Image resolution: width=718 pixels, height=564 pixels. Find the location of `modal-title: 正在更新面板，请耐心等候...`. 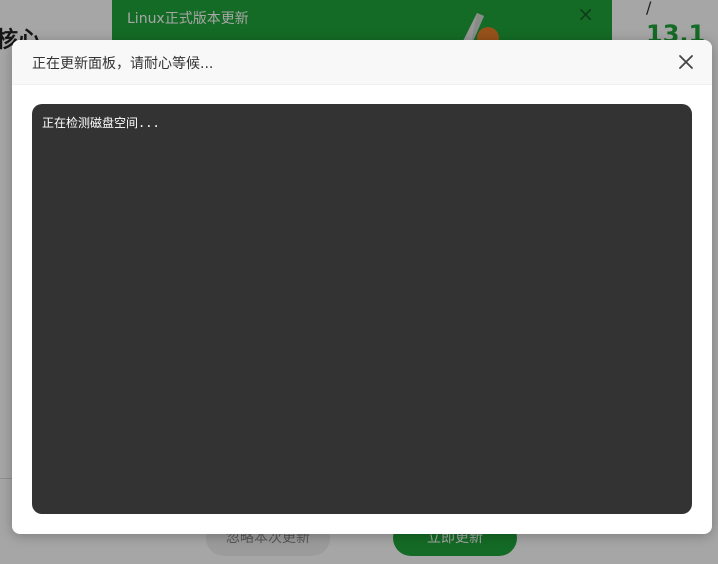

modal-title: 正在更新面板，请耐心等候... is located at coordinates (123, 64).